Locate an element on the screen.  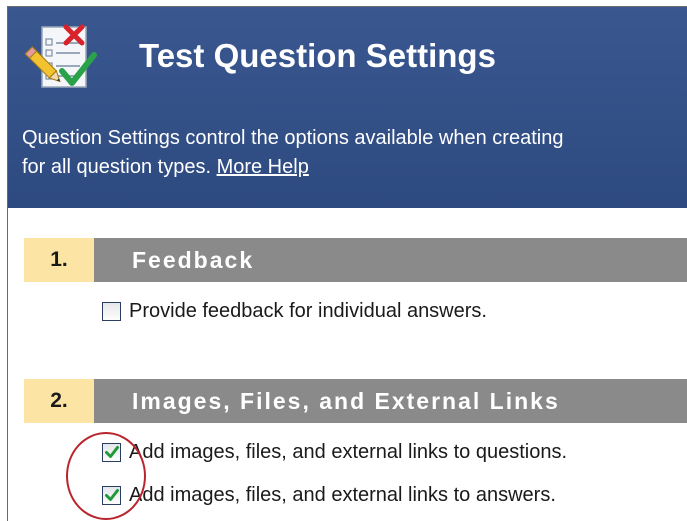
section-images-files-links-header: 2. Images, Files, and External Links is located at coordinates (355, 401).